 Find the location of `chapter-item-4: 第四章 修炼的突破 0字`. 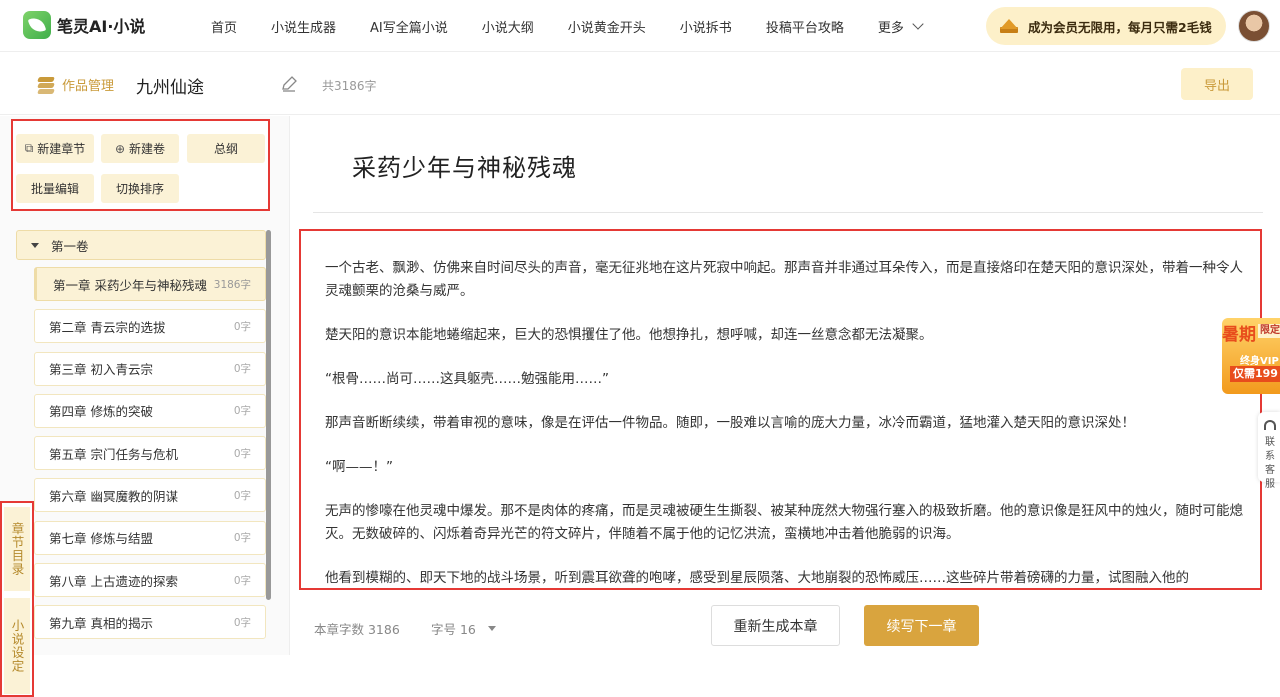

chapter-item-4: 第四章 修炼的突破 0字 is located at coordinates (150, 410).